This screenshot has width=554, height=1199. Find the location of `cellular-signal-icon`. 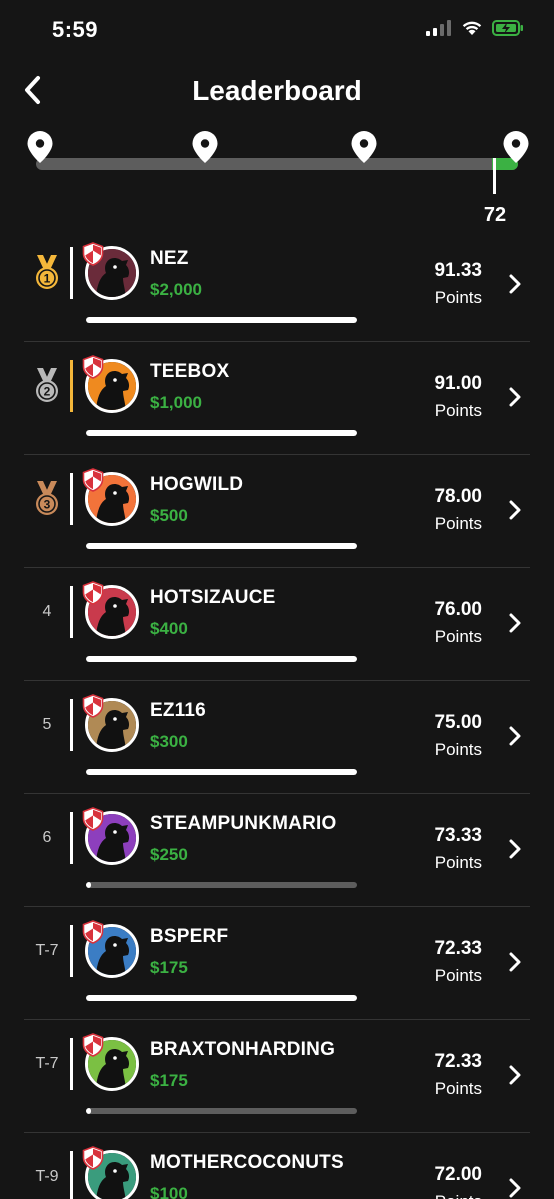

cellular-signal-icon is located at coordinates (438, 28).